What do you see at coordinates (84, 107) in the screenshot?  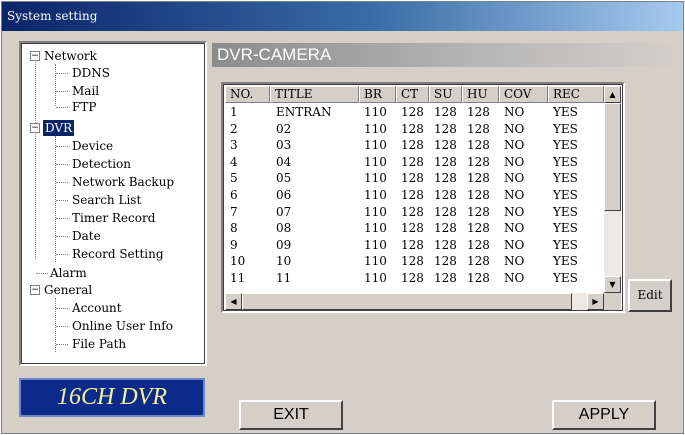 I see `tree-item-ftp: FTP` at bounding box center [84, 107].